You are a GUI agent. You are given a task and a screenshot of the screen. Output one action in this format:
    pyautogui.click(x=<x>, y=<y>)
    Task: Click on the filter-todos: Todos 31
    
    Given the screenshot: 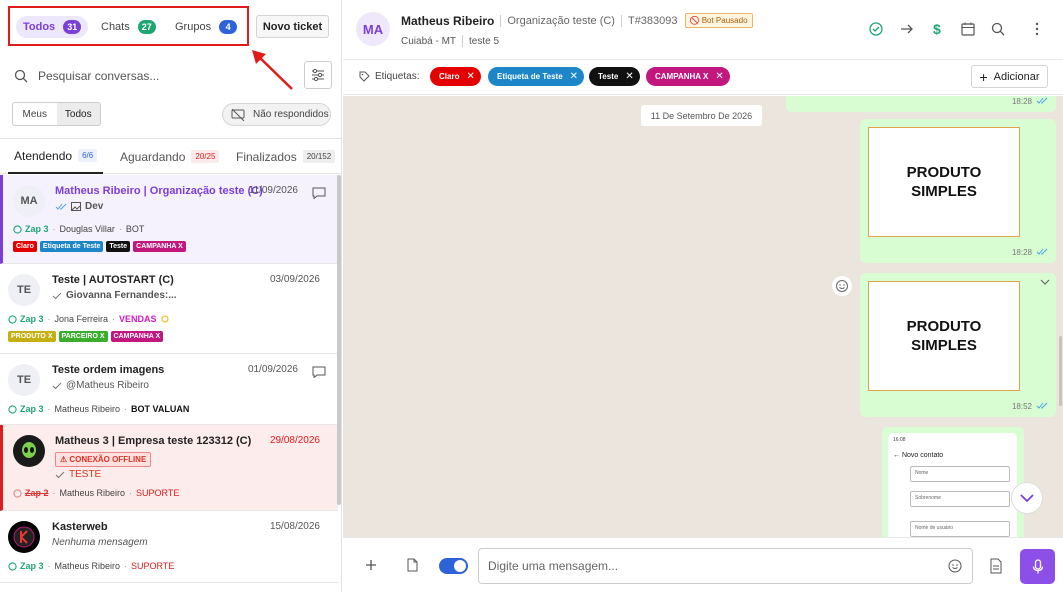 What is the action you would take?
    pyautogui.click(x=52, y=27)
    